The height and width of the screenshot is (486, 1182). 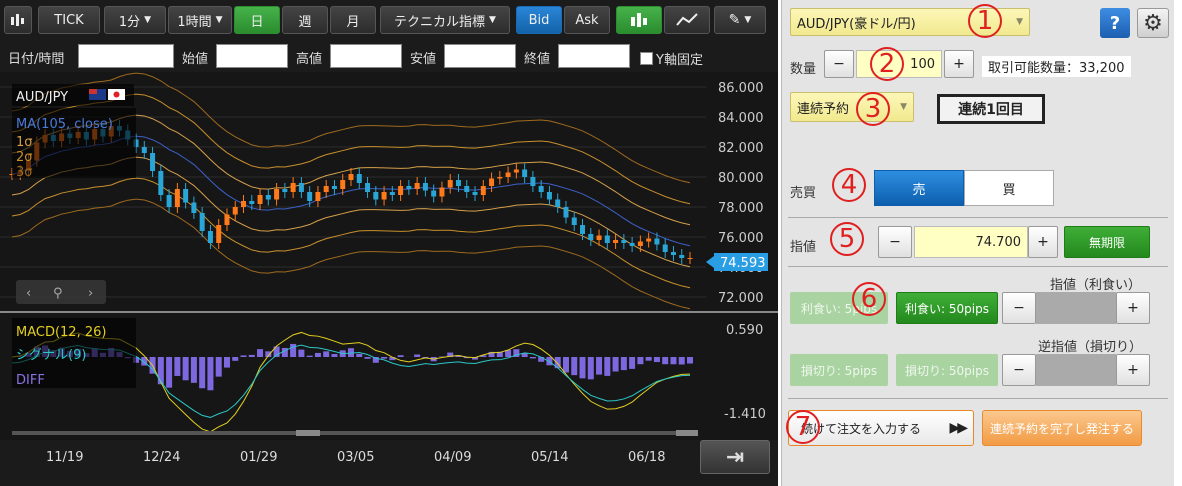 I want to click on month-button: 月, so click(x=353, y=20).